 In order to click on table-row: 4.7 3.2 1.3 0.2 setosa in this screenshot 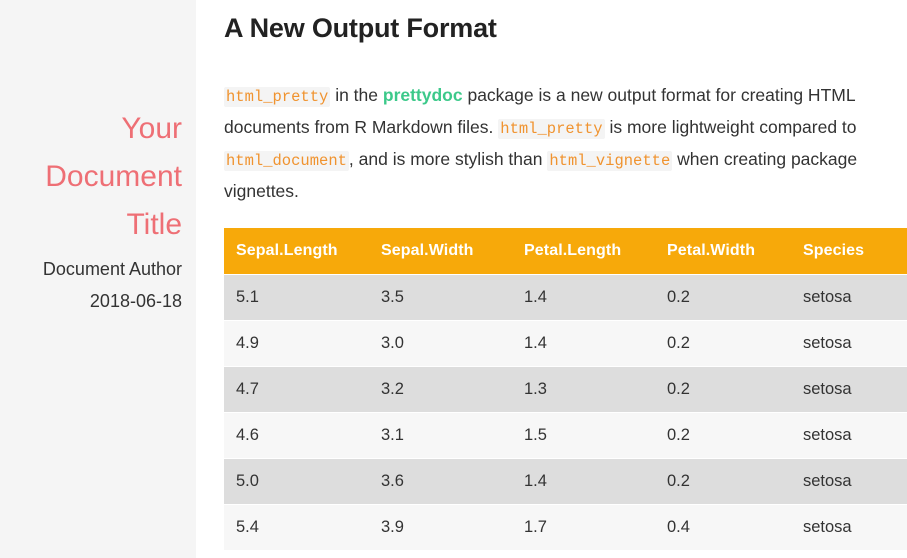, I will do `click(565, 389)`.